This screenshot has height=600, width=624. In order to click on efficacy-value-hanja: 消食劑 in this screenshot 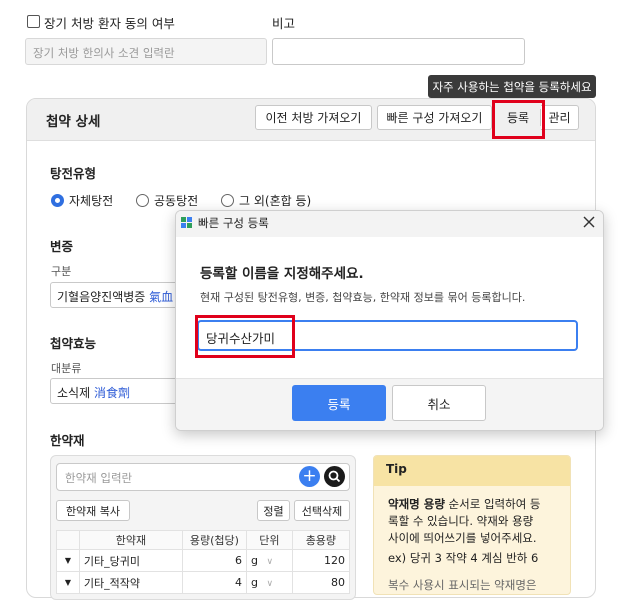, I will do `click(111, 393)`.